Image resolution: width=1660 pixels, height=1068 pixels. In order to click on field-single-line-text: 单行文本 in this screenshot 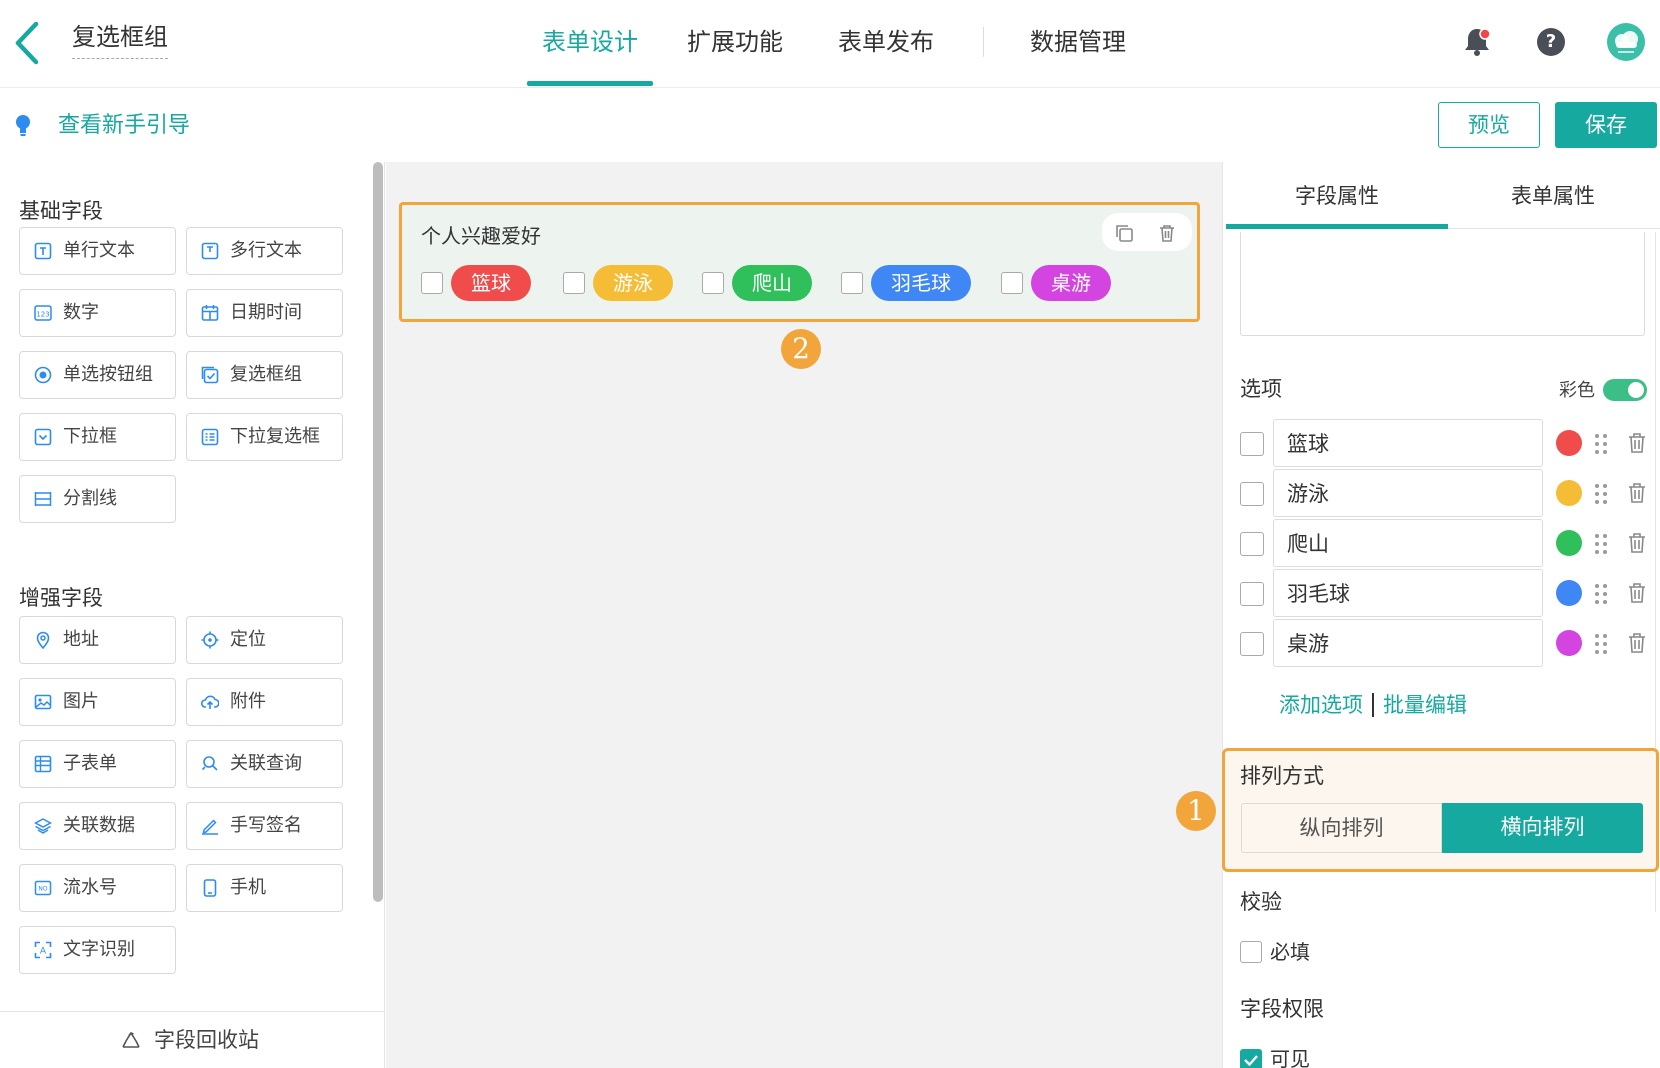, I will do `click(97, 251)`.